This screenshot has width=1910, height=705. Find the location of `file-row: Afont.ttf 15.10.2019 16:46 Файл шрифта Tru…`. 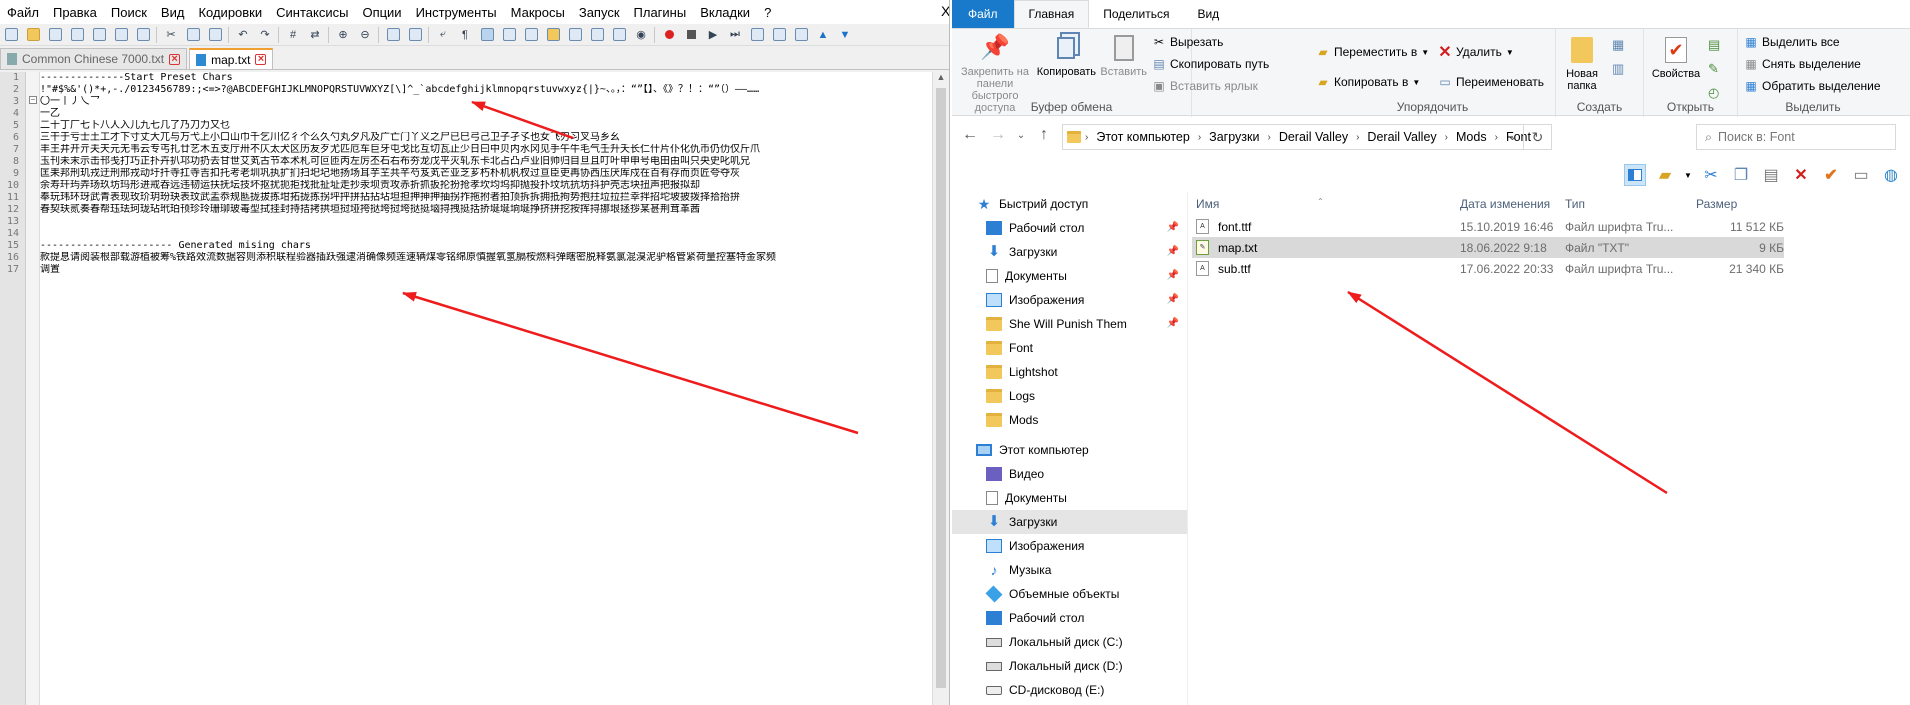

file-row: Afont.ttf 15.10.2019 16:46 Файл шрифта Tru… is located at coordinates (1488, 226).